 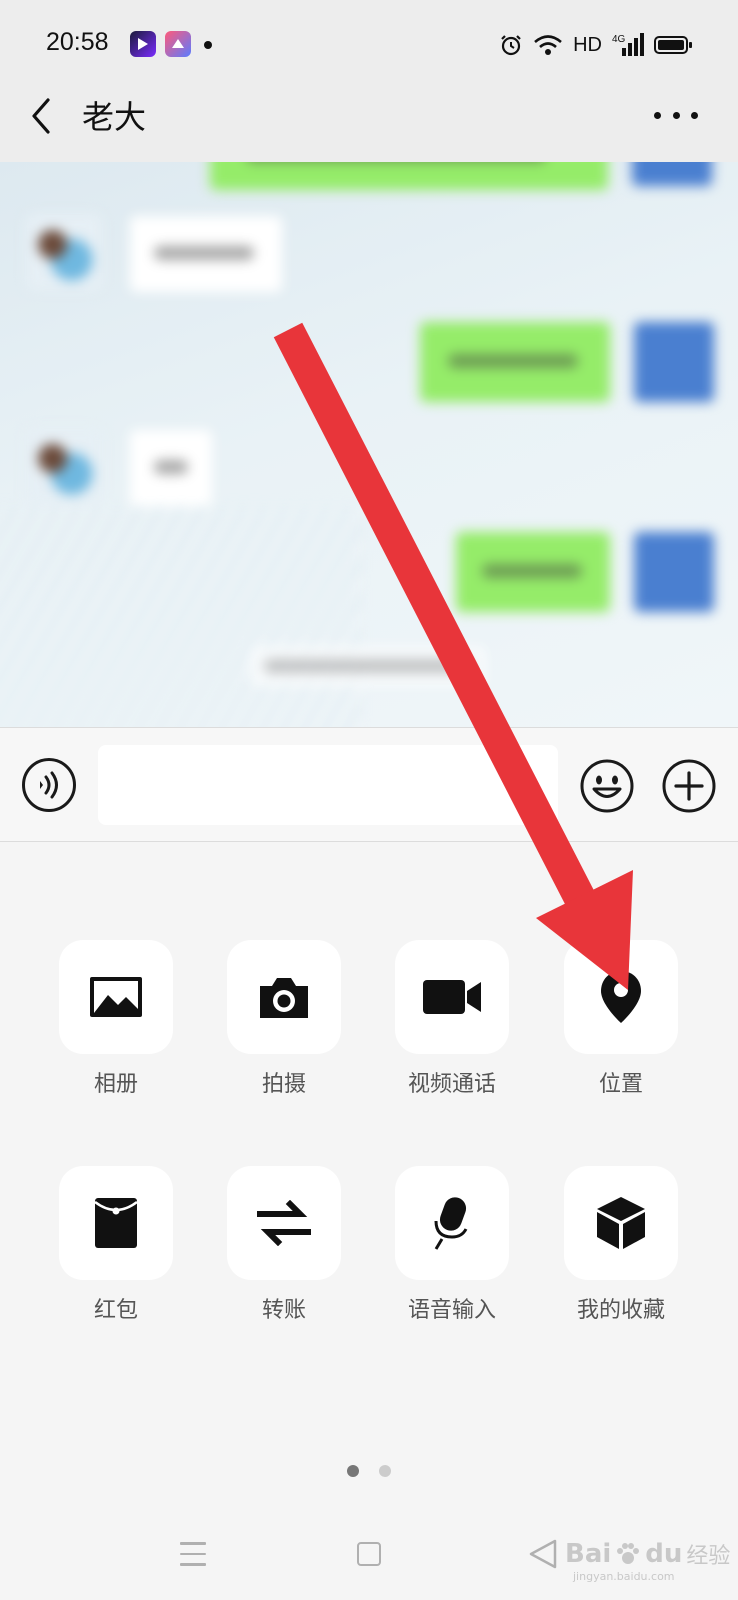 I want to click on emoji-icon, so click(x=607, y=786).